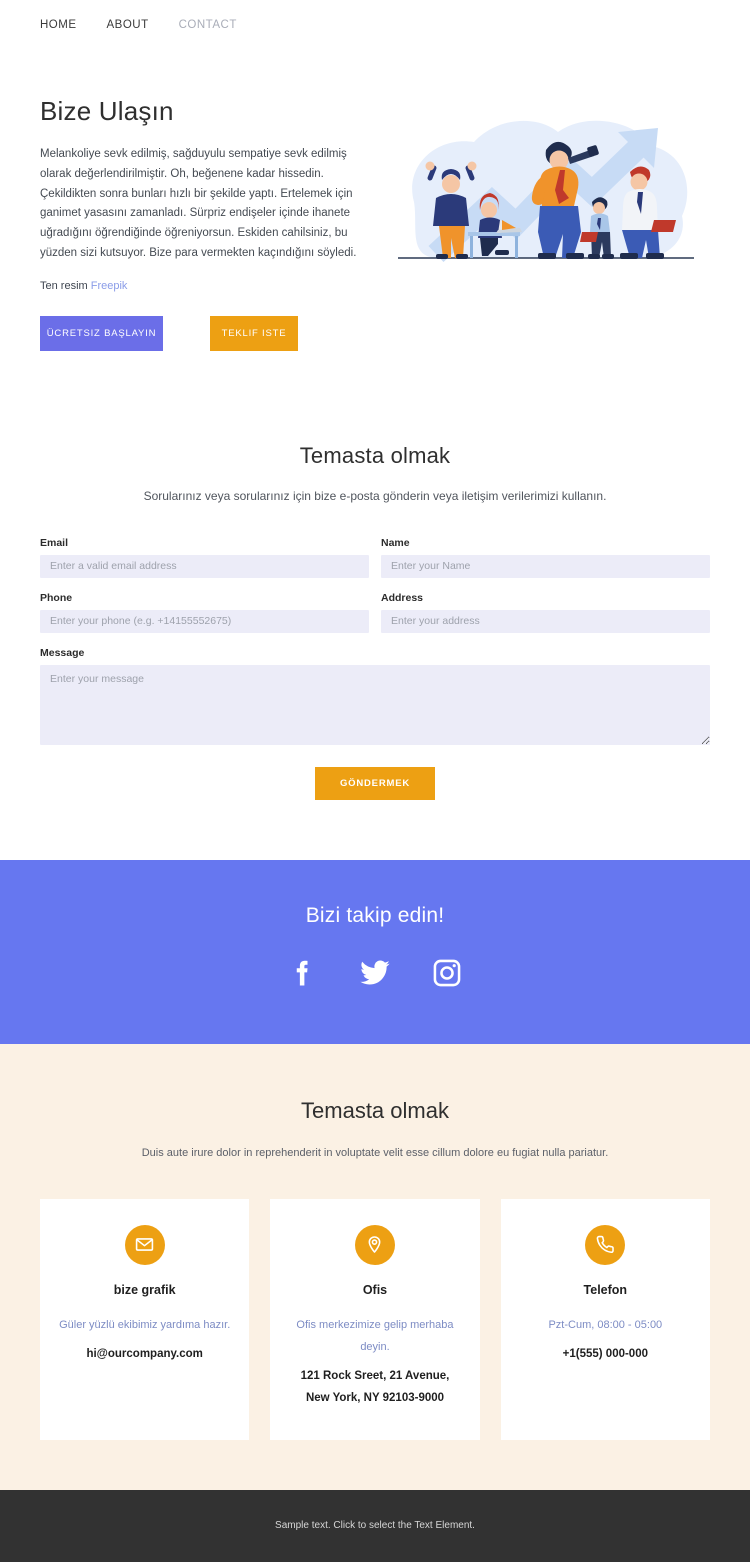 Image resolution: width=750 pixels, height=1562 pixels. I want to click on social-link-instagram, so click(447, 973).